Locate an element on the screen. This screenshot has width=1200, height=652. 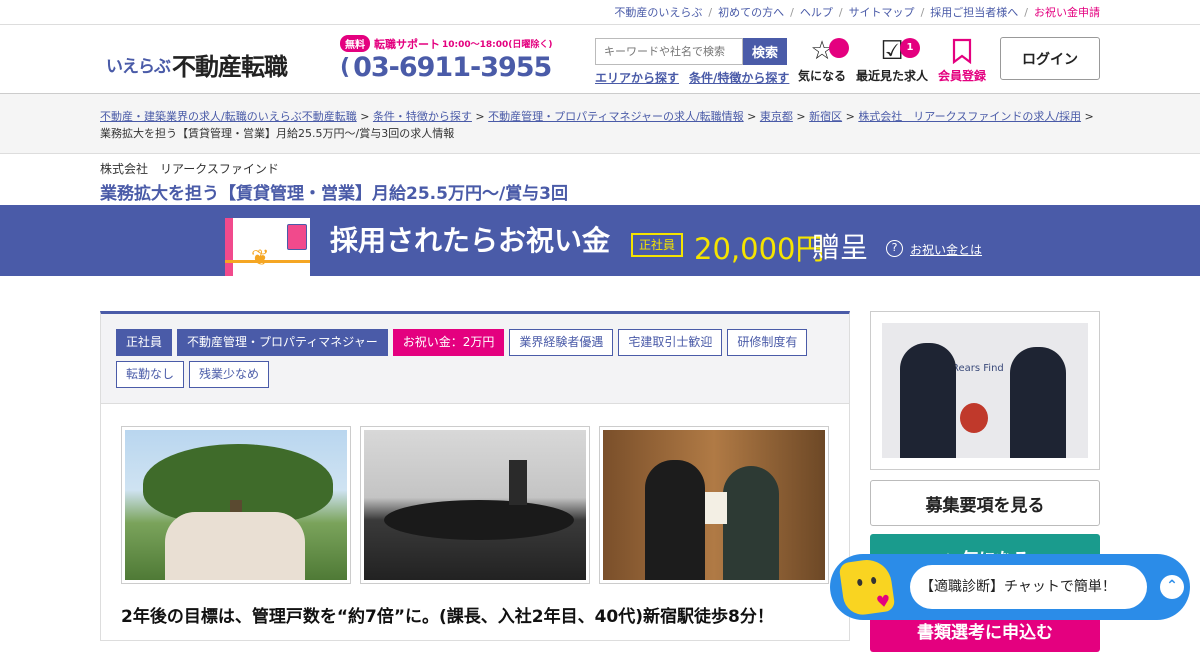
search-by-condition-link: 条件/特徴から探す is located at coordinates (739, 77).